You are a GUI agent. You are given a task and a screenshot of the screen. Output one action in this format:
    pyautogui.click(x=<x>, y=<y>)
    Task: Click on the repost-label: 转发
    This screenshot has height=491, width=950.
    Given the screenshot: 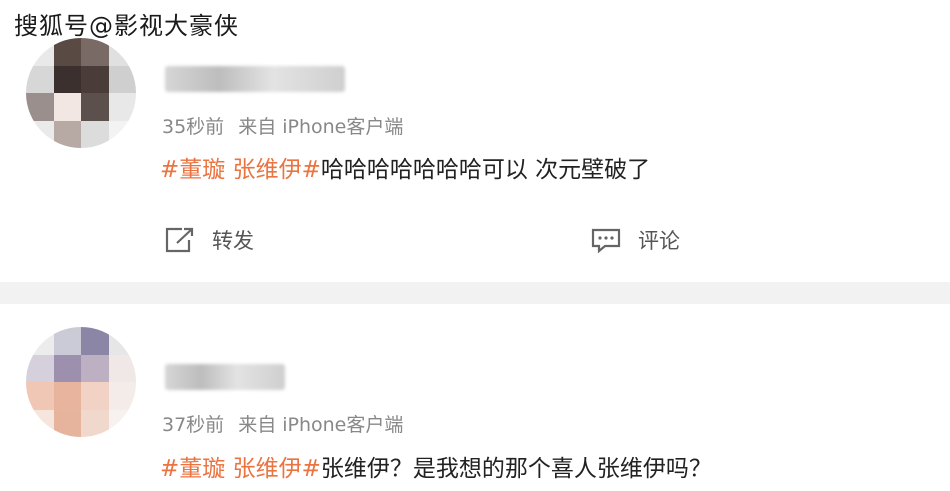 What is the action you would take?
    pyautogui.click(x=233, y=241)
    